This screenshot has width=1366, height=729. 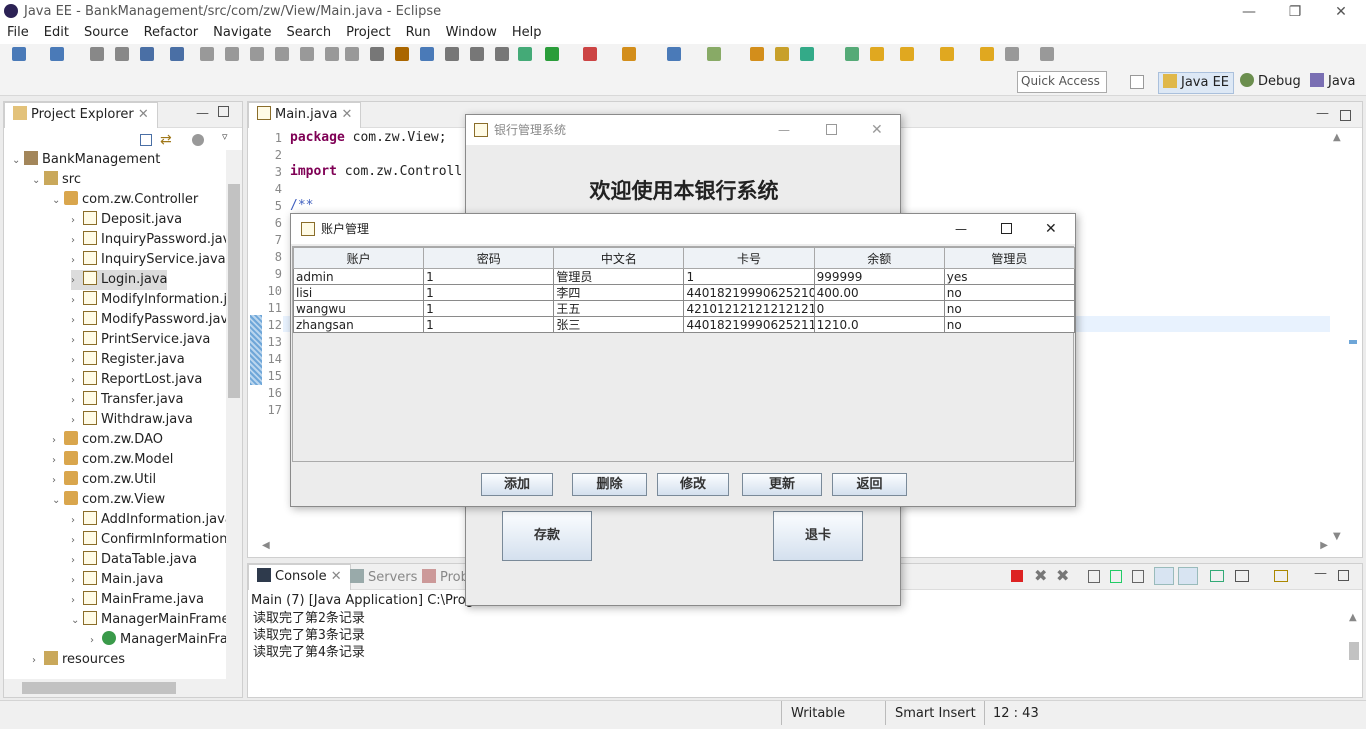 I want to click on tree-item: › Deposit.java, so click(x=126, y=220).